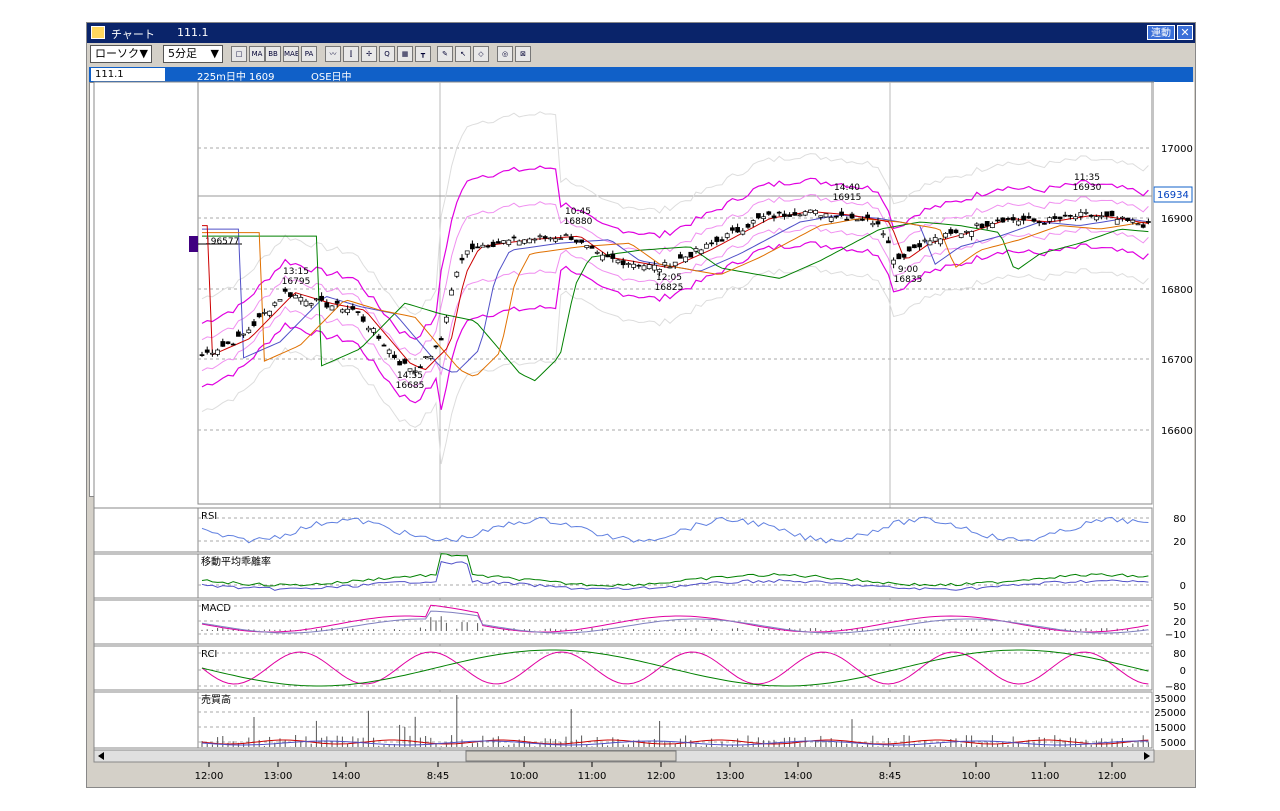 The image size is (1280, 811). I want to click on annotation-price: 16835, so click(908, 280).